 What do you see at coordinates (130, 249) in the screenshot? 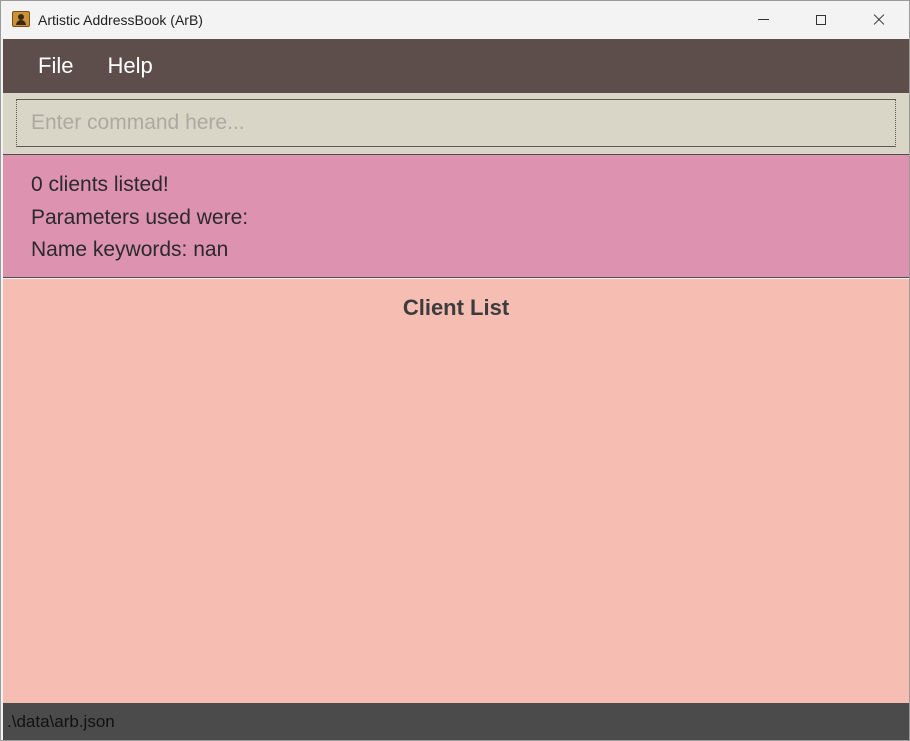
I see `result-line: Name keywords: nan` at bounding box center [130, 249].